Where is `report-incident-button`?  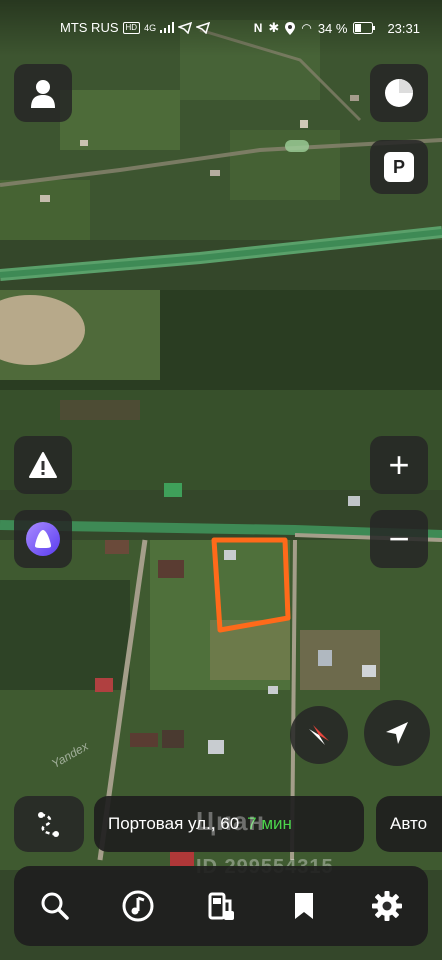 report-incident-button is located at coordinates (43, 465).